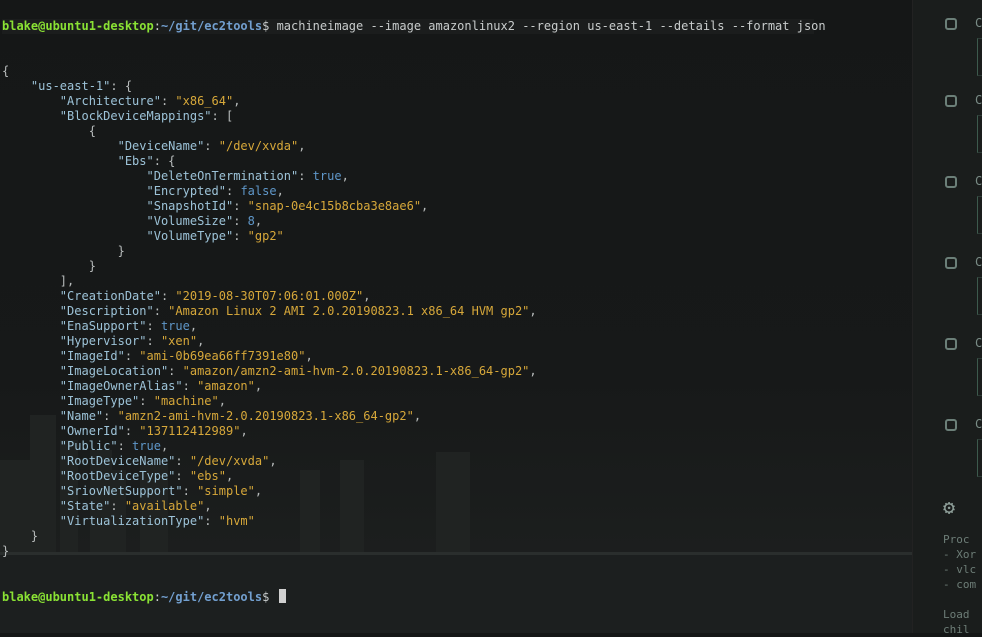  I want to click on json-line: "SnapshotId": "snap-0e4c15b8cba3e8ae6",, so click(215, 206).